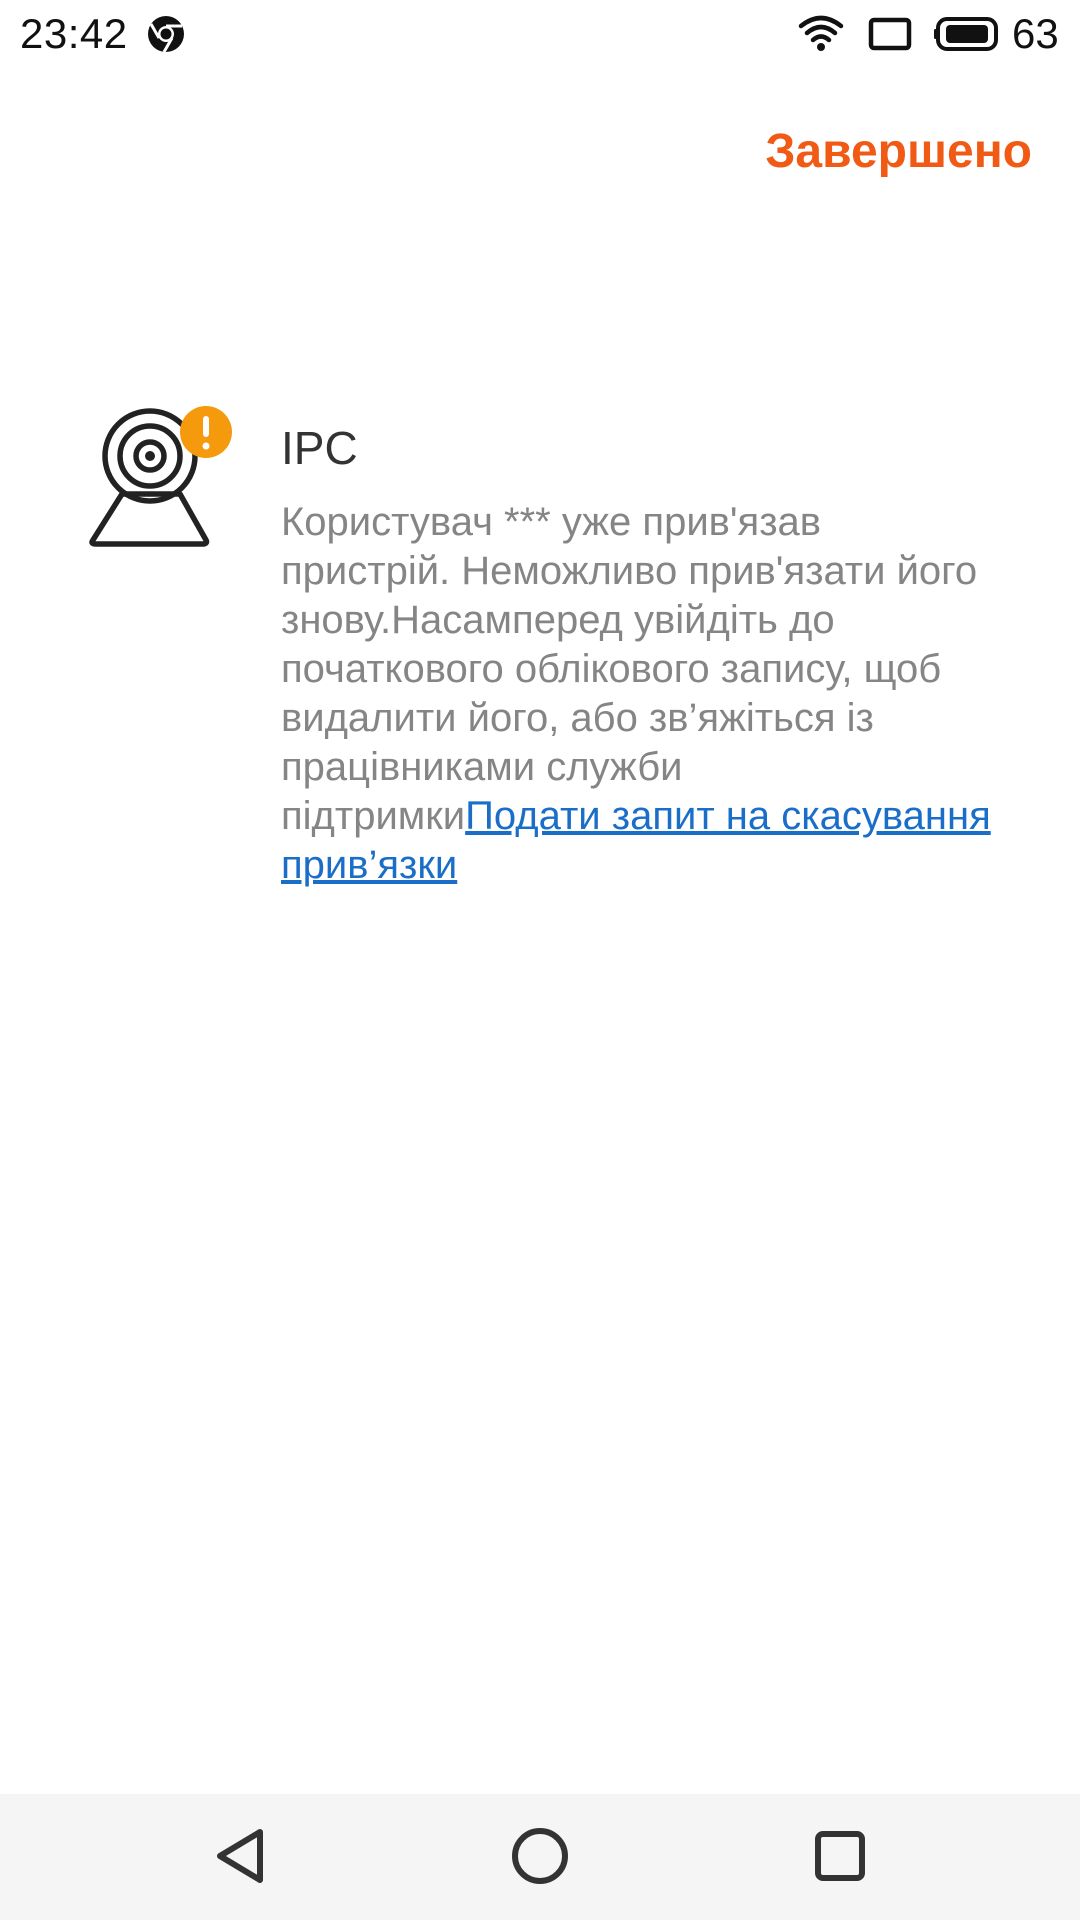 This screenshot has width=1080, height=1920. I want to click on wifi-icon, so click(821, 33).